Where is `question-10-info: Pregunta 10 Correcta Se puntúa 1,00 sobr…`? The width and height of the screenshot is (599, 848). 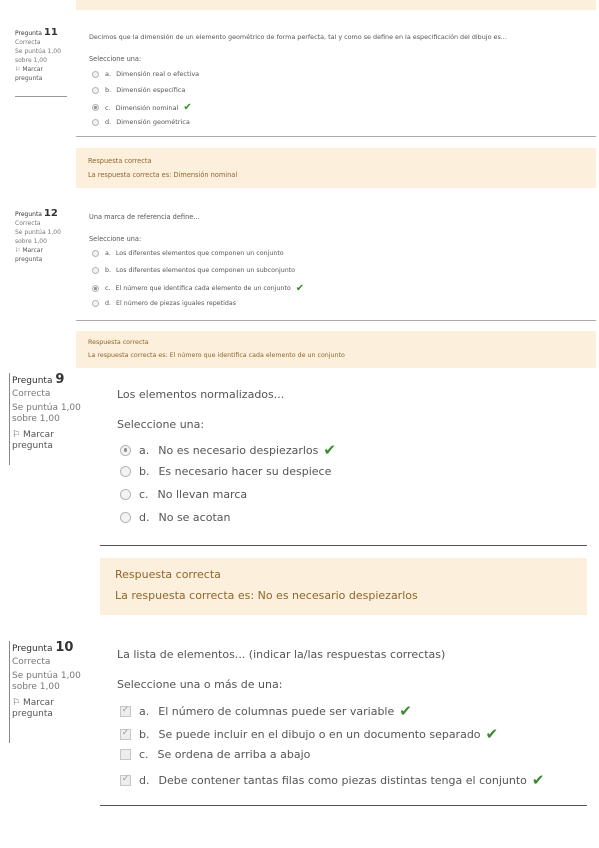
question-10-info: Pregunta 10 Correcta Se puntúa 1,00 sobr… is located at coordinates (51, 680).